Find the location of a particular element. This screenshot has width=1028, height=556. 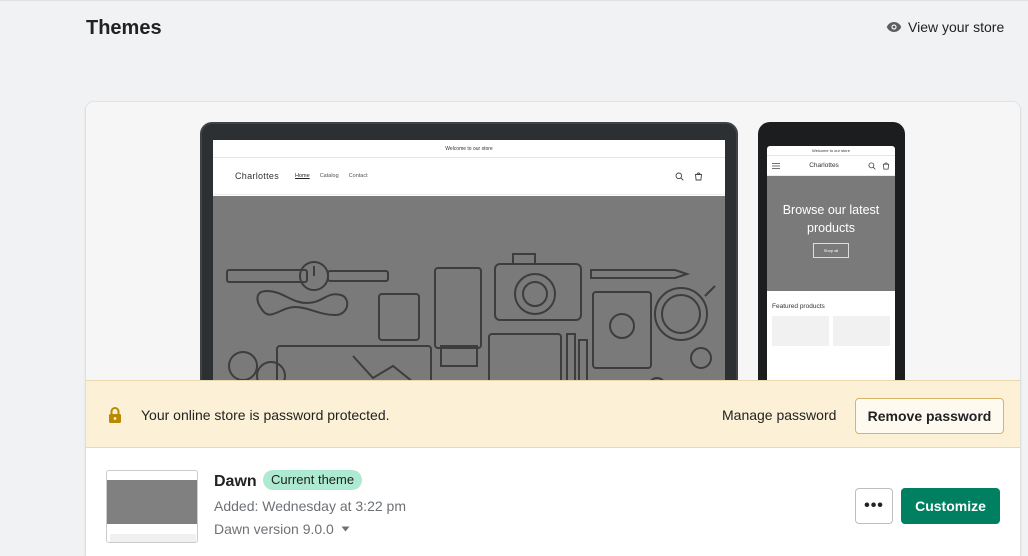

manage-password-link: Manage password is located at coordinates (779, 415).